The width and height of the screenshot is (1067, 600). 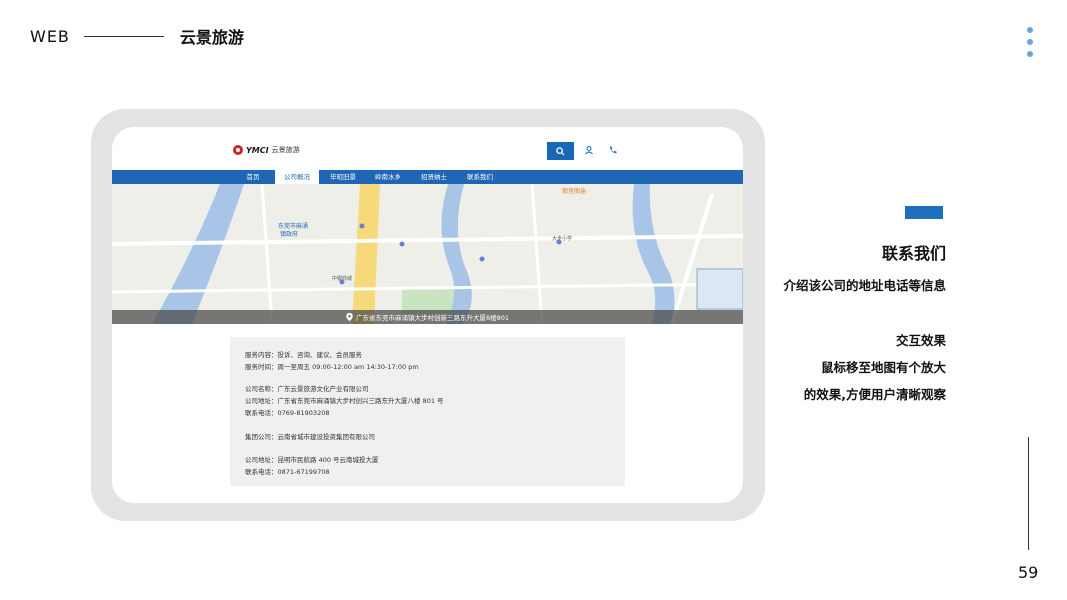 What do you see at coordinates (285, 150) in the screenshot?
I see `logo-cn: 云景旅游` at bounding box center [285, 150].